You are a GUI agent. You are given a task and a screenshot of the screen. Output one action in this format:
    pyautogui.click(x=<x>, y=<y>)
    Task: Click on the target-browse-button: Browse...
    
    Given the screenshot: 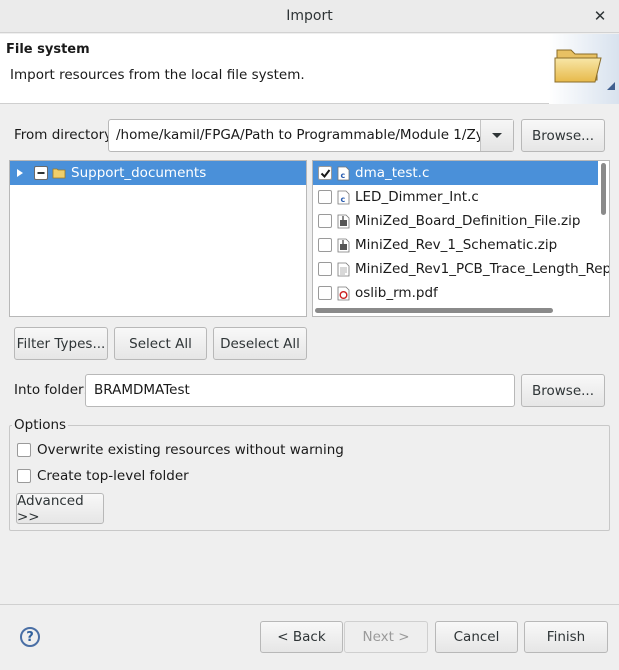 What is the action you would take?
    pyautogui.click(x=563, y=390)
    